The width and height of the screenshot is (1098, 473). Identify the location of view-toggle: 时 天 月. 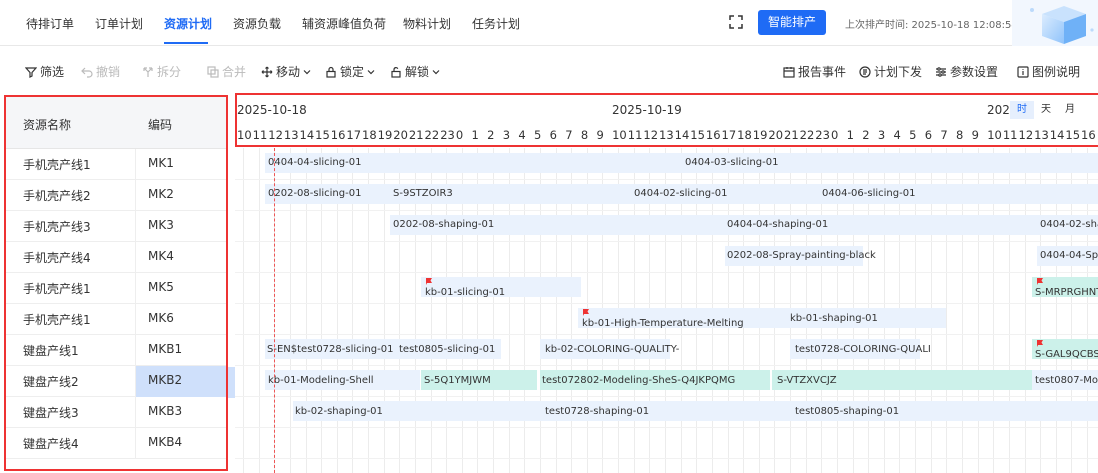
(1049, 110).